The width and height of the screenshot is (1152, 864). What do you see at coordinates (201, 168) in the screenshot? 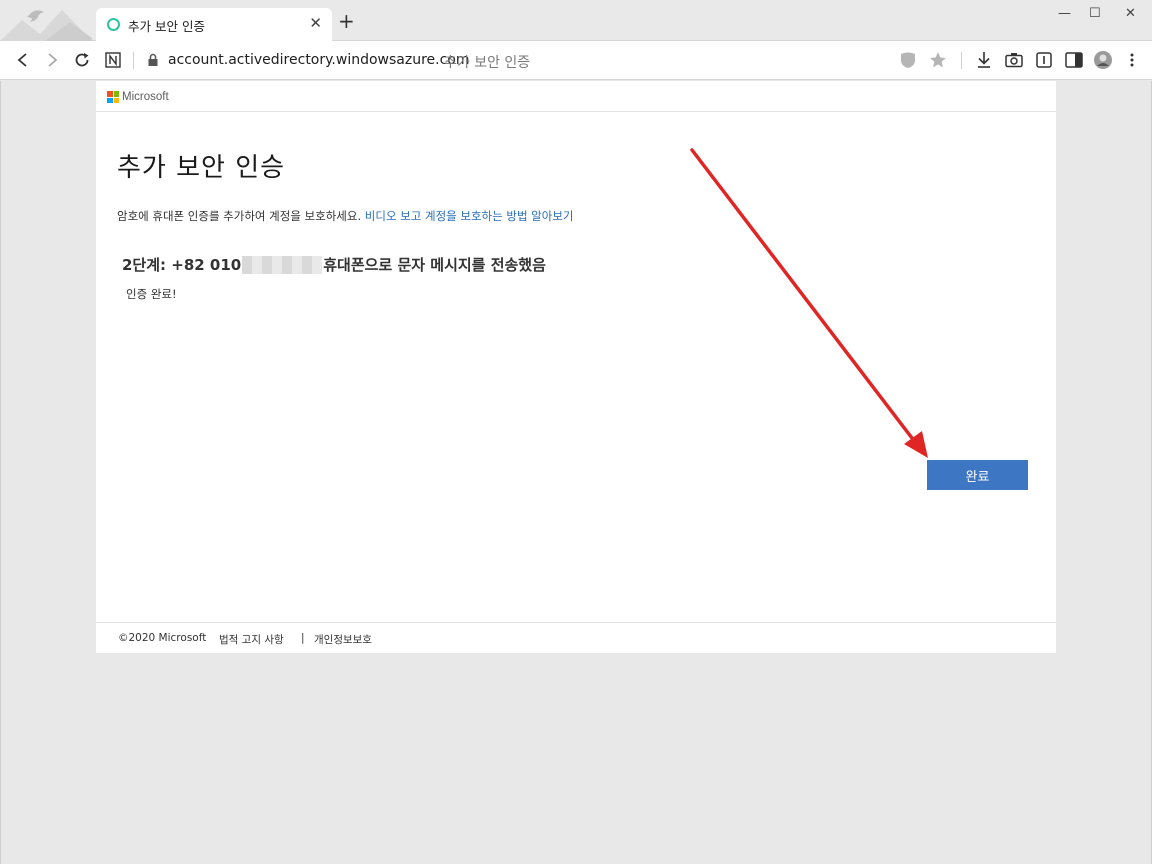
I see `page-title: 추가 보안 인승` at bounding box center [201, 168].